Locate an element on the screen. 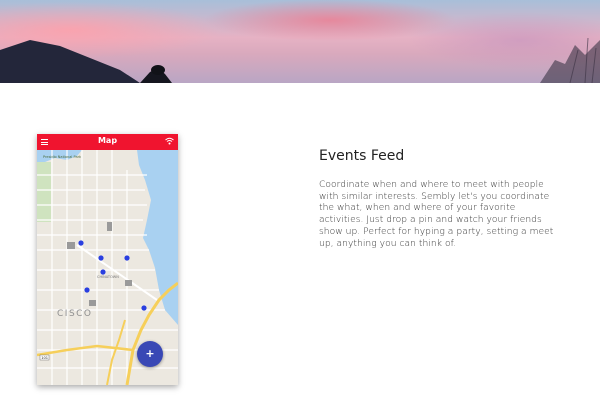 The image size is (600, 400). hero-landscape is located at coordinates (300, 60).